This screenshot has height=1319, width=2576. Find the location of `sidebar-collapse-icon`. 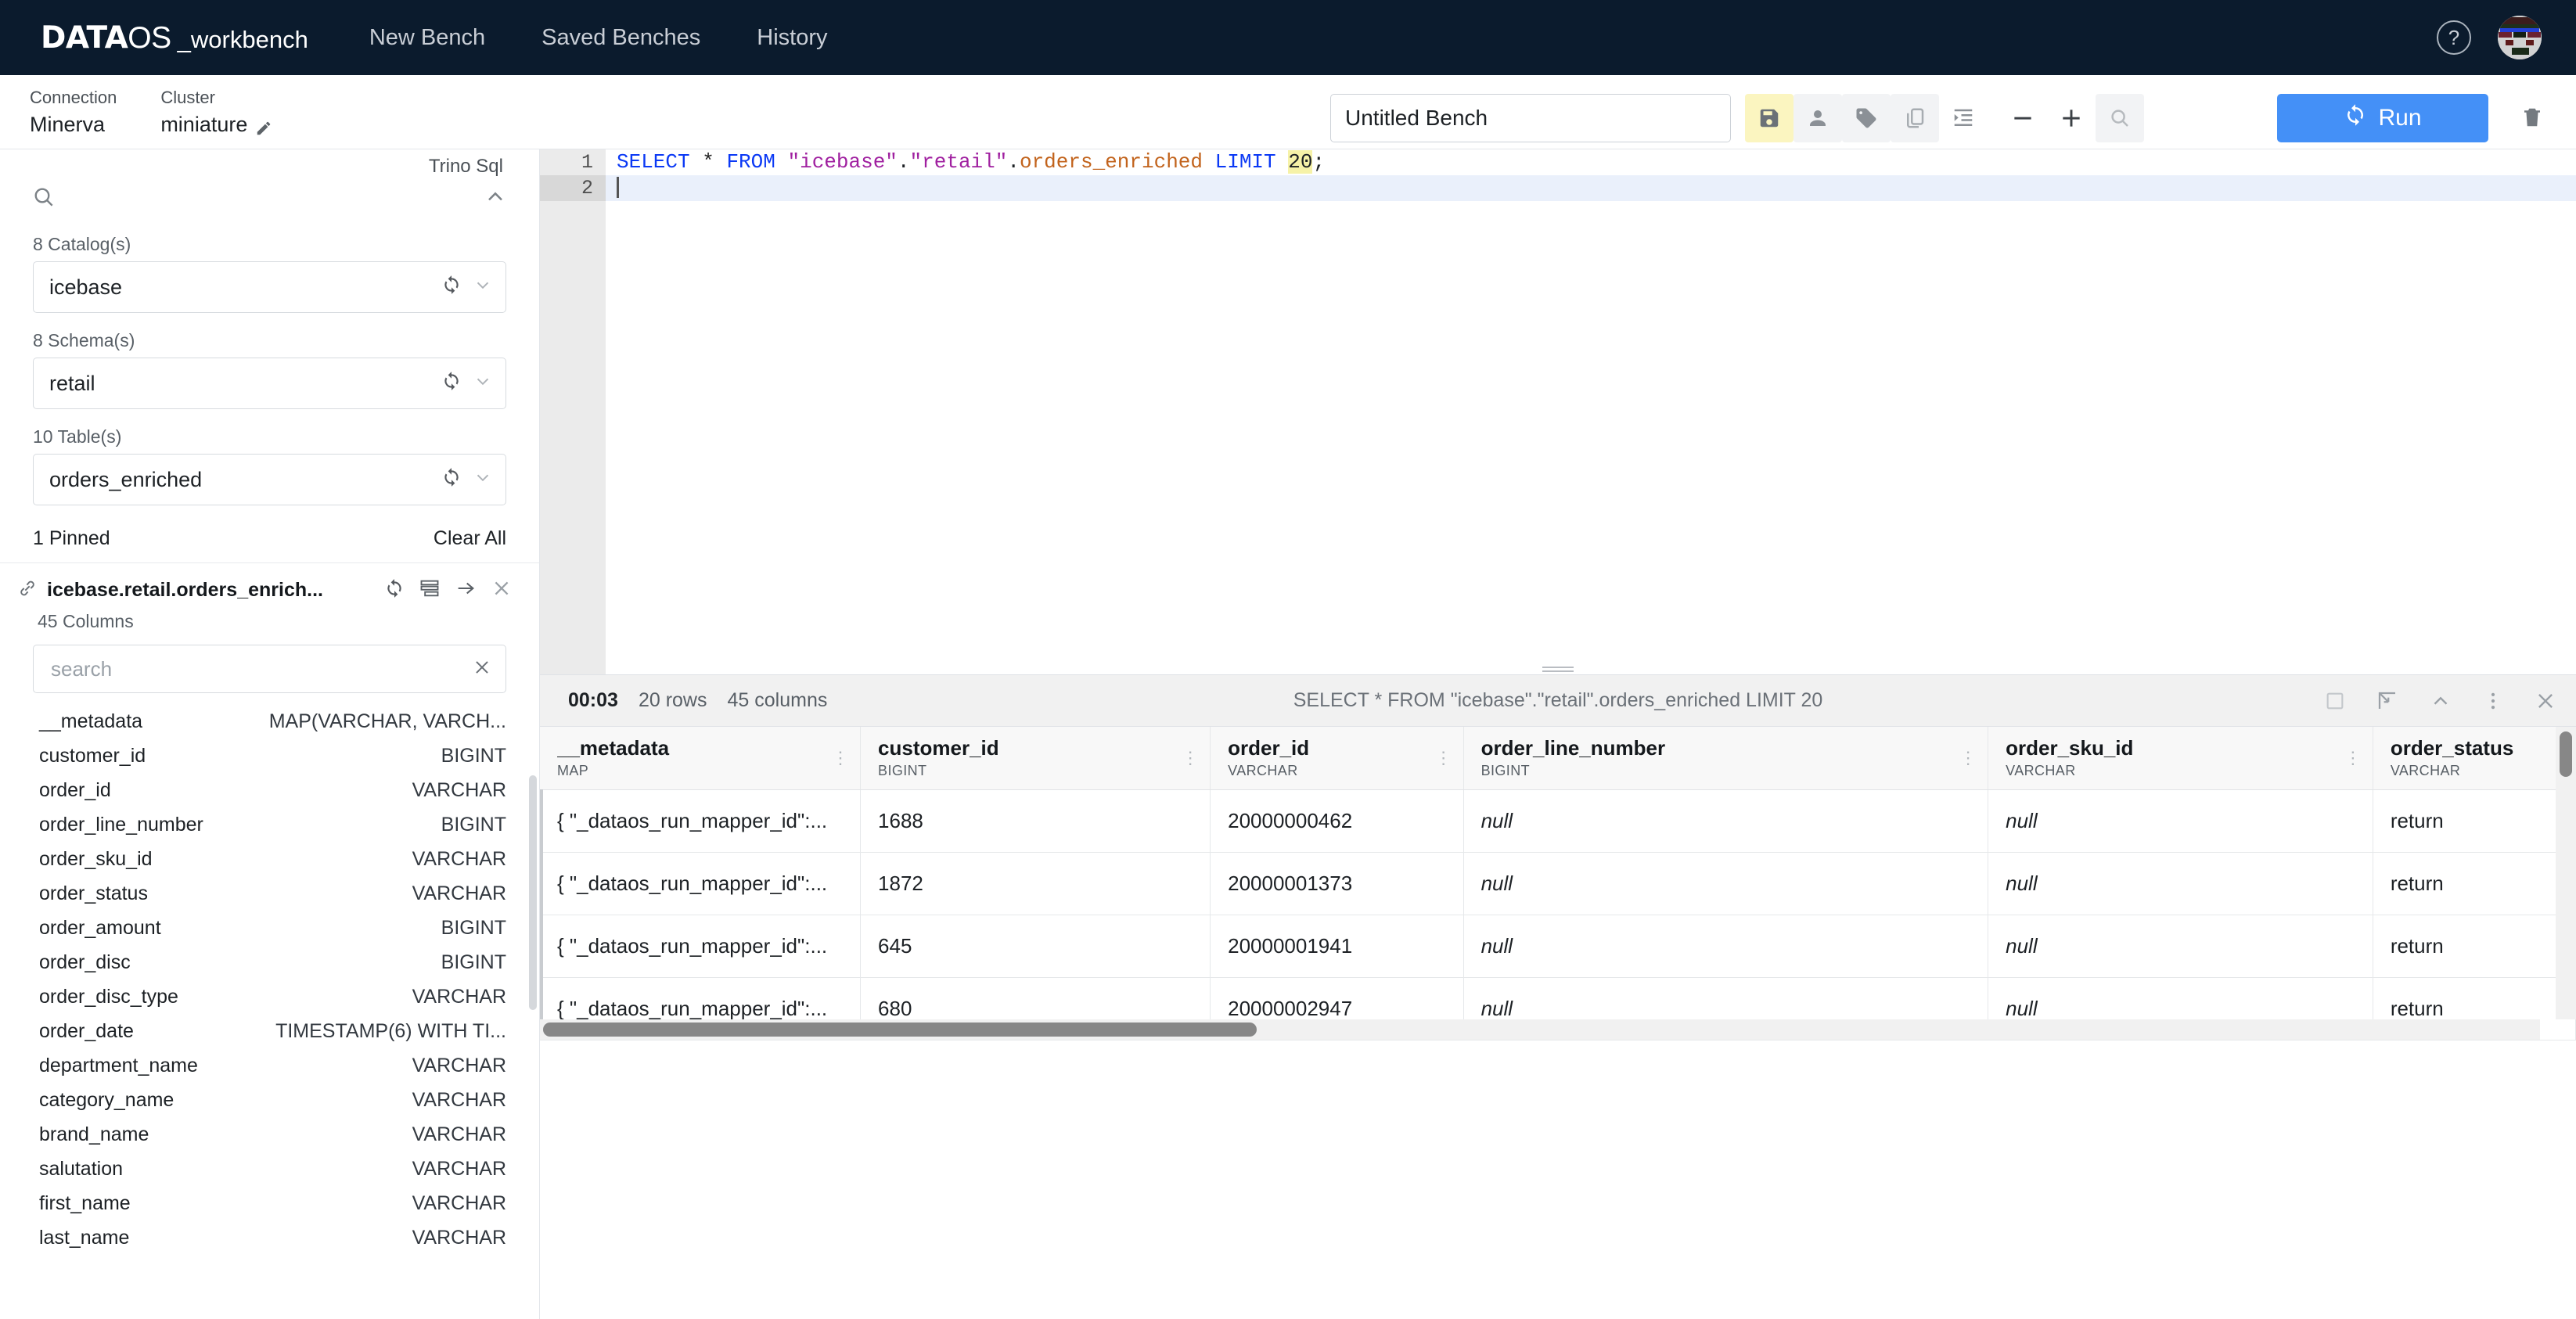

sidebar-collapse-icon is located at coordinates (496, 199).